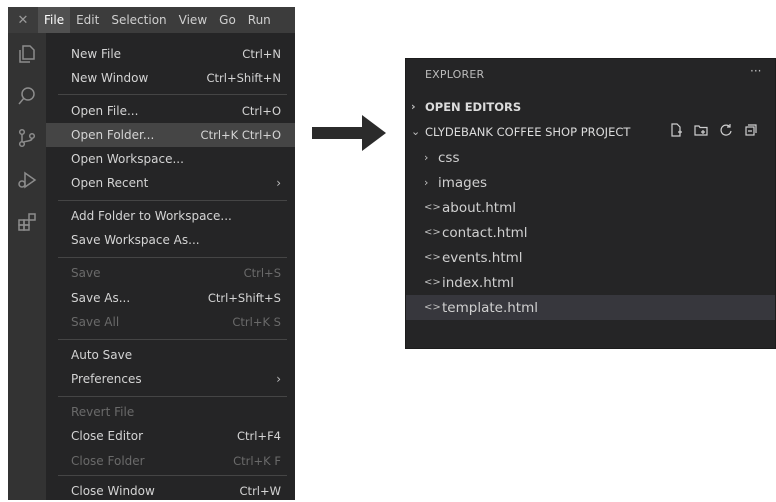  I want to click on run-debug-icon, so click(27, 180).